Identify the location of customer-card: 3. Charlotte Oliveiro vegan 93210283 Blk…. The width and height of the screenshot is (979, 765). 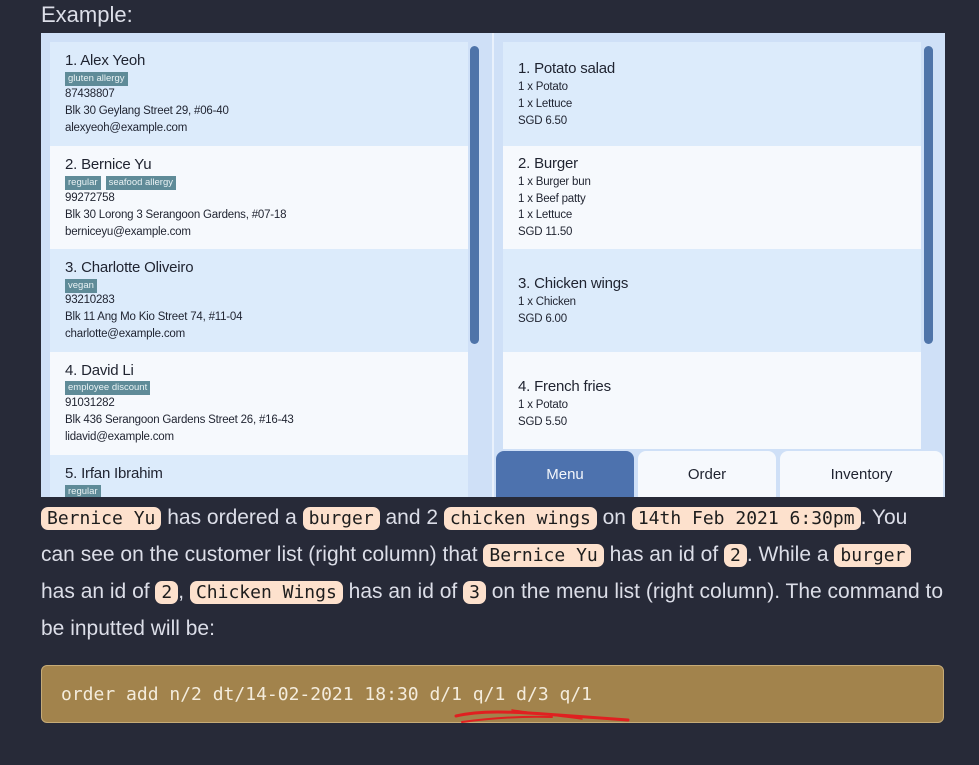
(259, 300).